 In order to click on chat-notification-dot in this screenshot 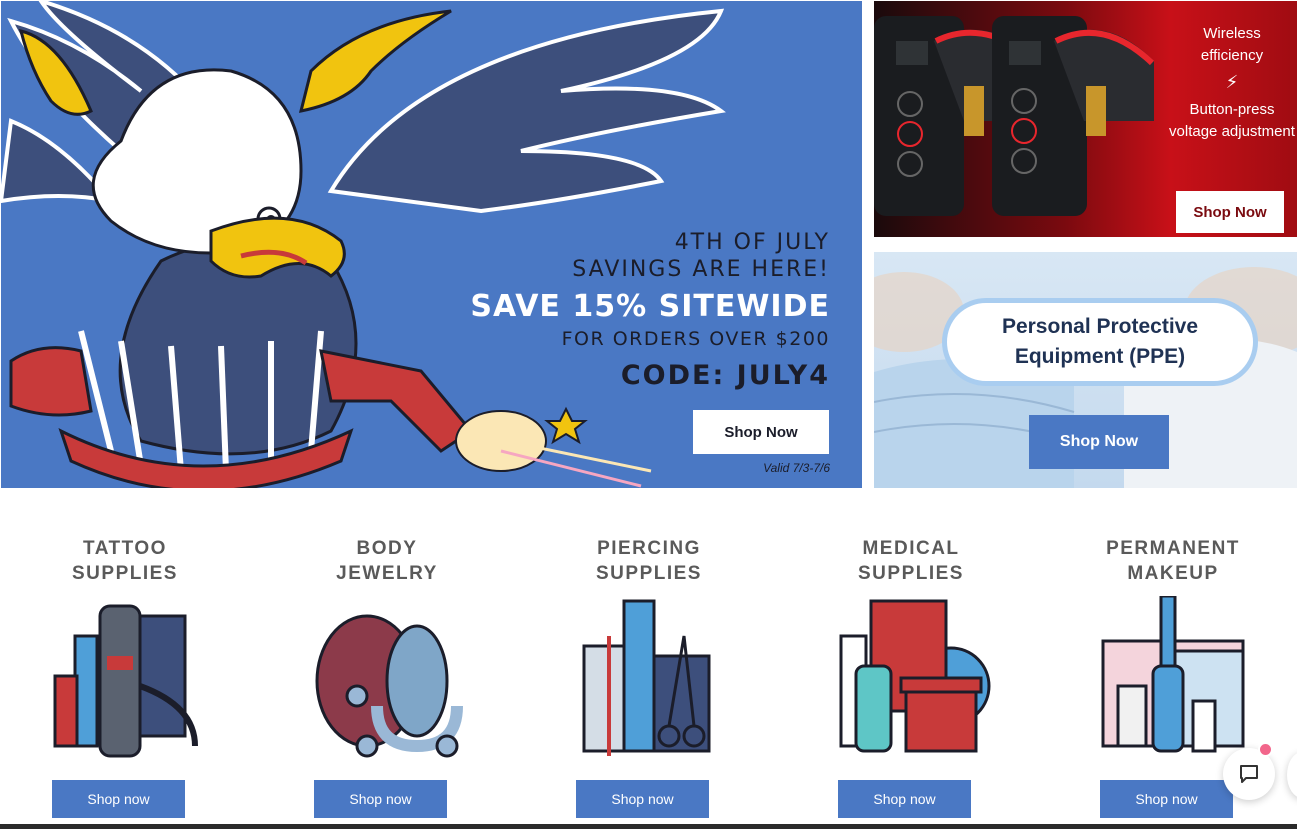, I will do `click(1265, 749)`.